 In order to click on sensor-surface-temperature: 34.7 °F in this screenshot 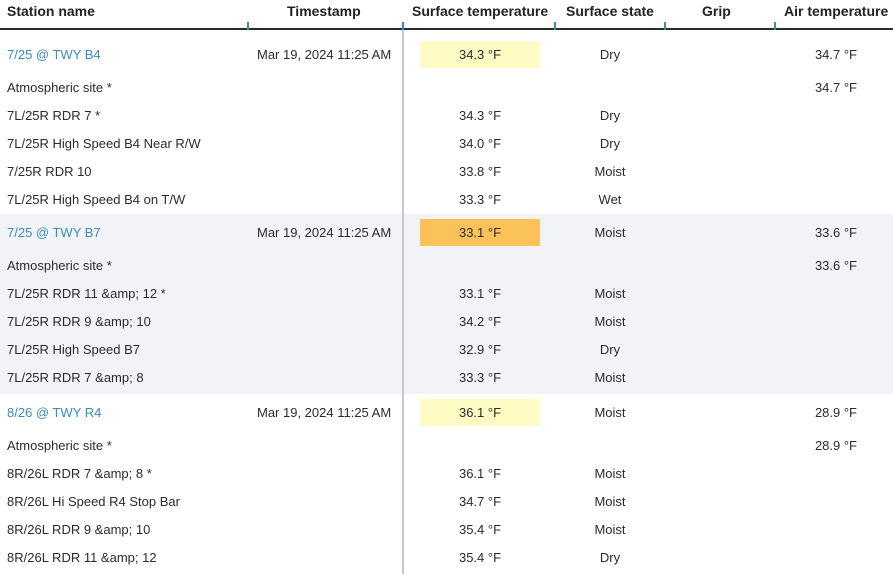, I will do `click(480, 501)`.